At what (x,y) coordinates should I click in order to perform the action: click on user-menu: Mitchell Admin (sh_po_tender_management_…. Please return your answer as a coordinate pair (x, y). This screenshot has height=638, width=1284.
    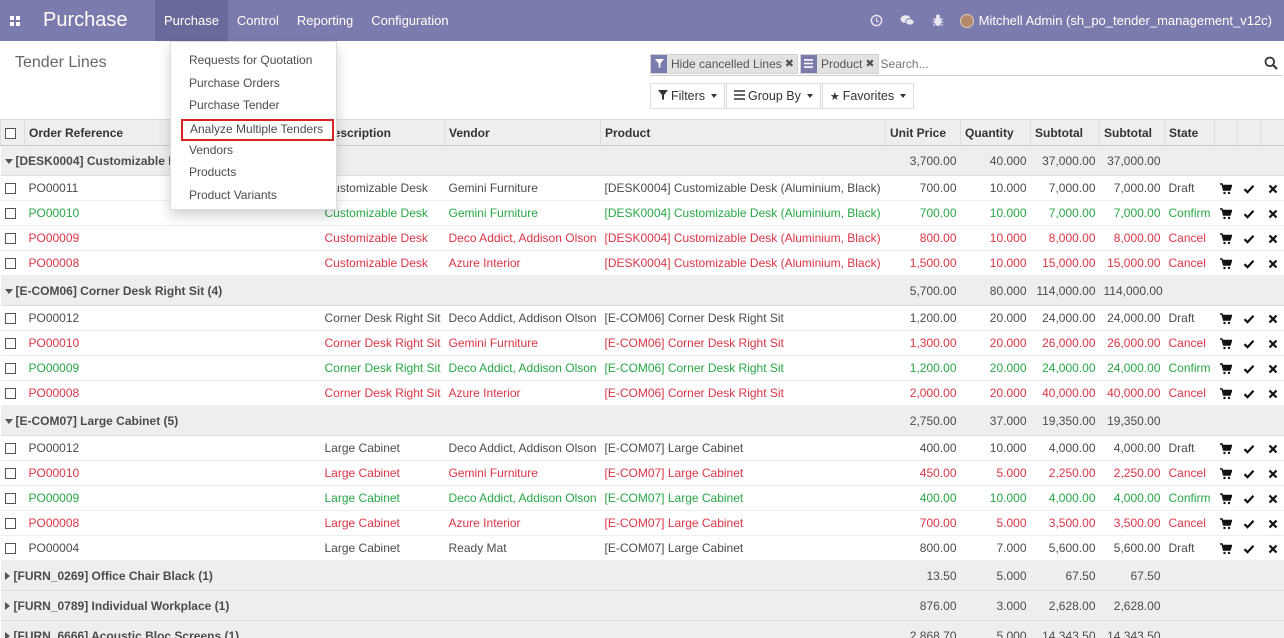
    Looking at the image, I should click on (1119, 20).